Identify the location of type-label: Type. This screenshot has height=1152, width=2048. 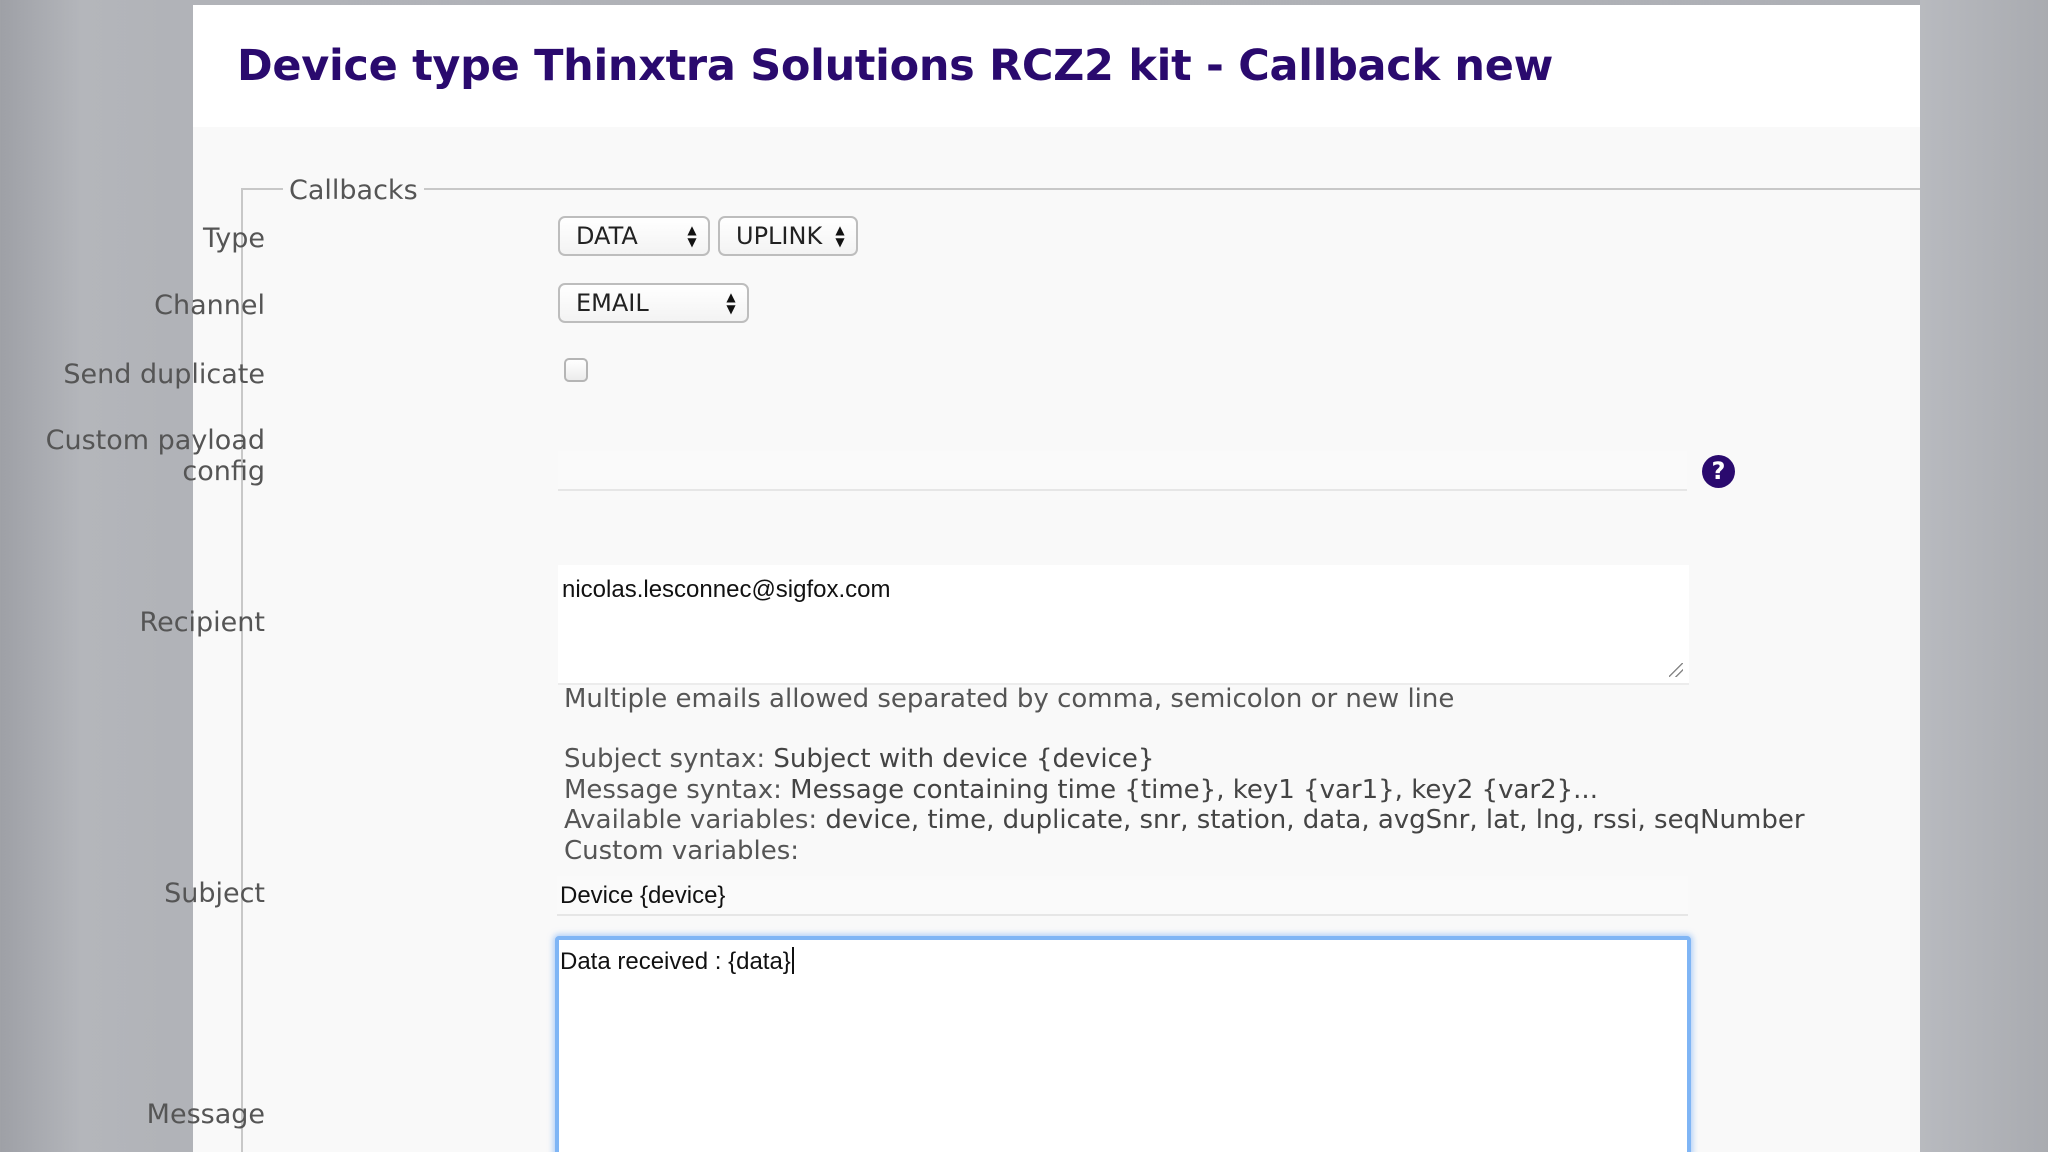
(233, 238).